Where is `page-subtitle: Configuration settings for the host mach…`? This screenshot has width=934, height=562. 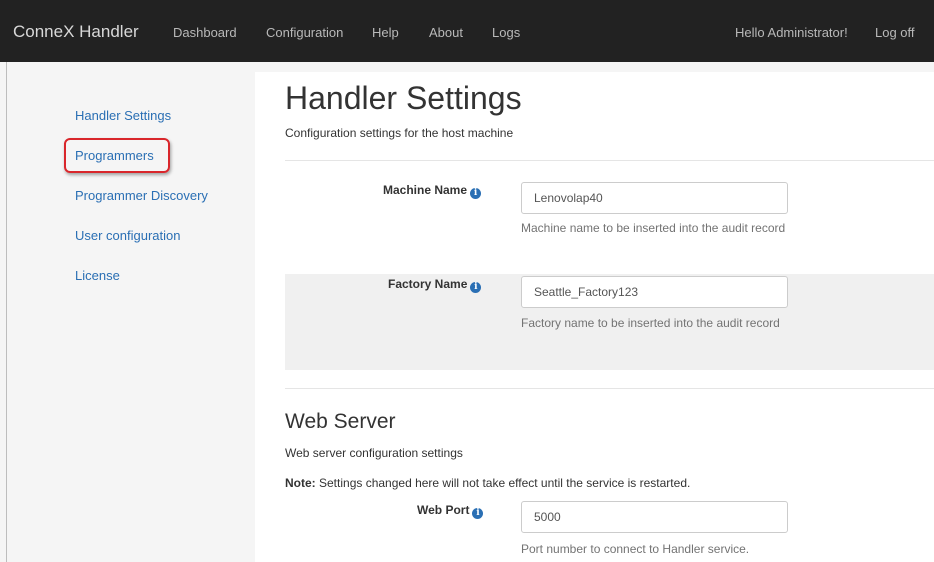
page-subtitle: Configuration settings for the host mach… is located at coordinates (399, 133).